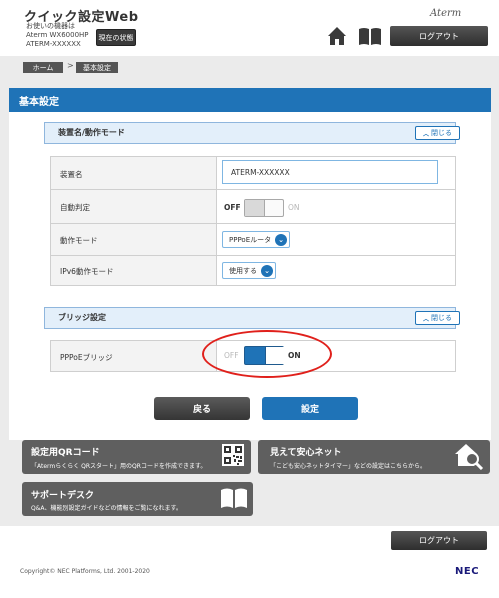  I want to click on pppoe-bridge-label: PPPoEブリッジ, so click(86, 357).